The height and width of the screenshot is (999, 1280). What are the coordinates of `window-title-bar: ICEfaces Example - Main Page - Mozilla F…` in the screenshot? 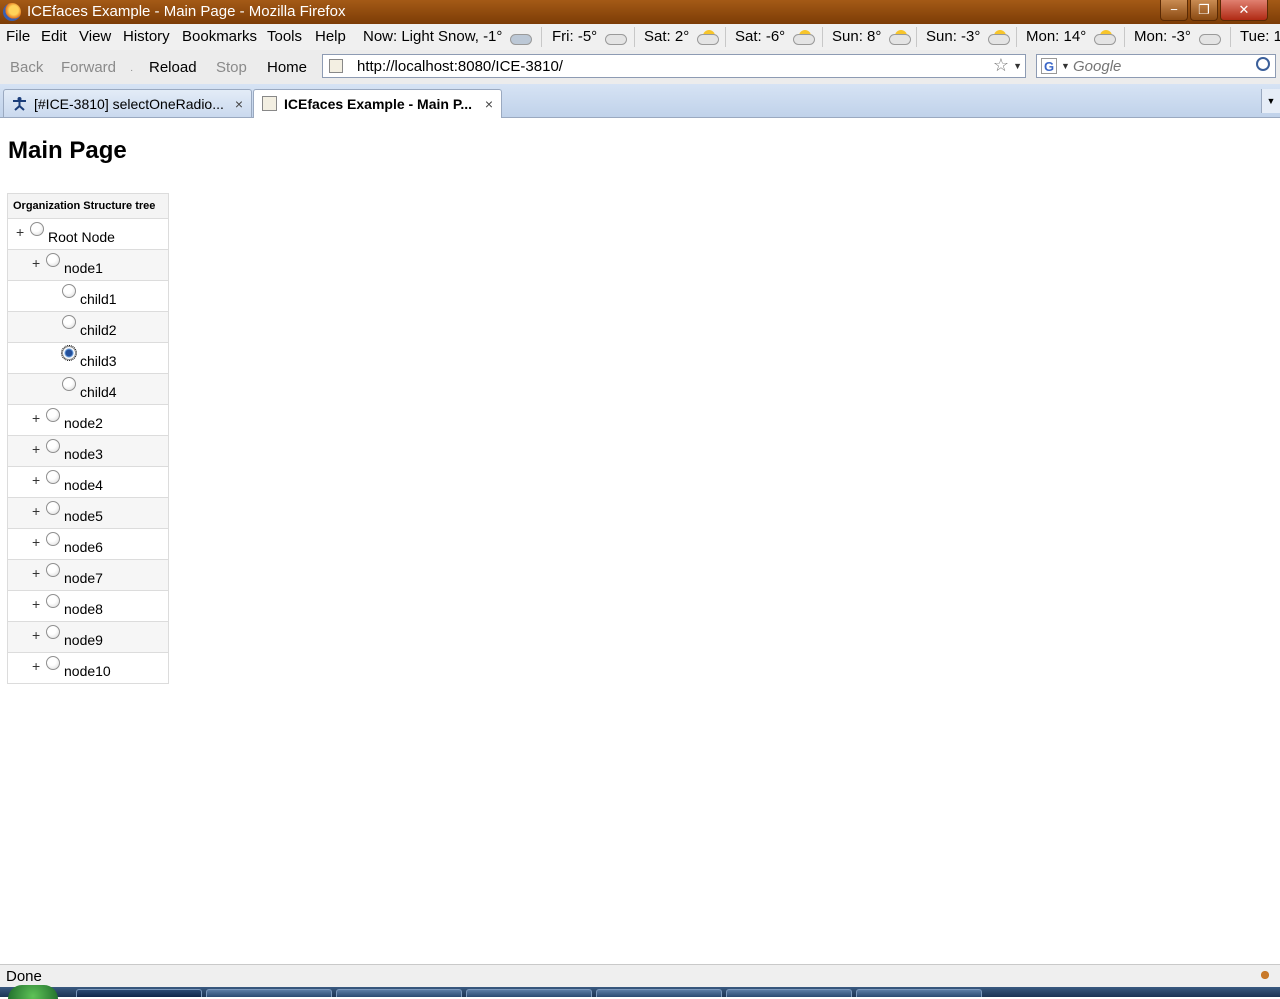 It's located at (640, 12).